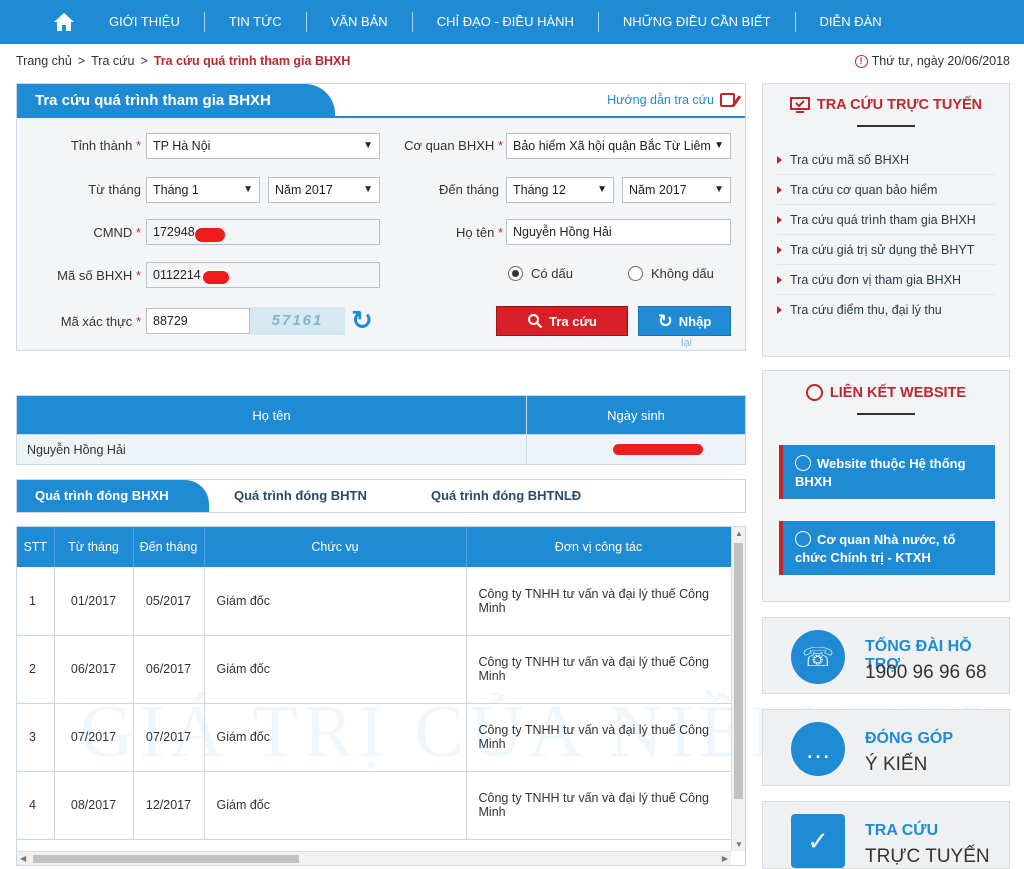 The width and height of the screenshot is (1024, 869). What do you see at coordinates (105, 145) in the screenshot?
I see `province-label: Tỉnh thành *` at bounding box center [105, 145].